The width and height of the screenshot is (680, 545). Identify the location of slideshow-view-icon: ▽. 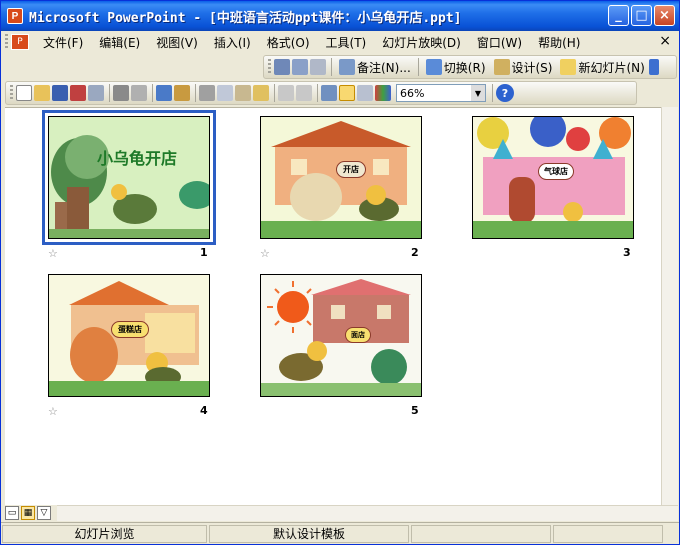
(44, 513).